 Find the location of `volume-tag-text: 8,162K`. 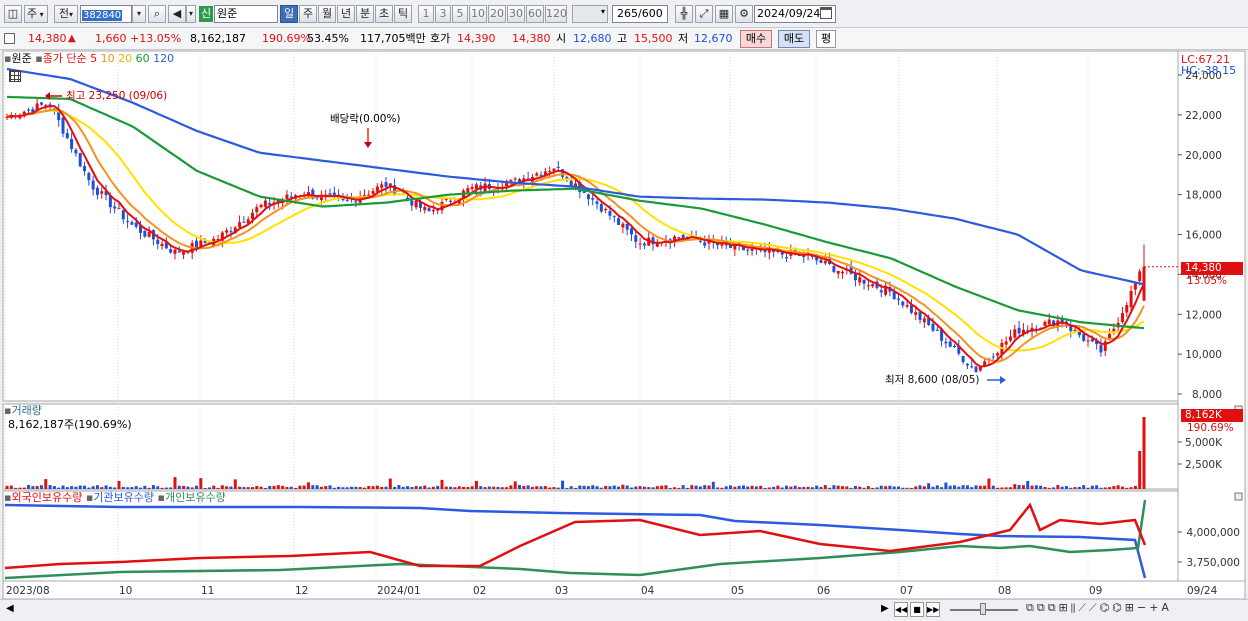

volume-tag-text: 8,162K is located at coordinates (1203, 415).